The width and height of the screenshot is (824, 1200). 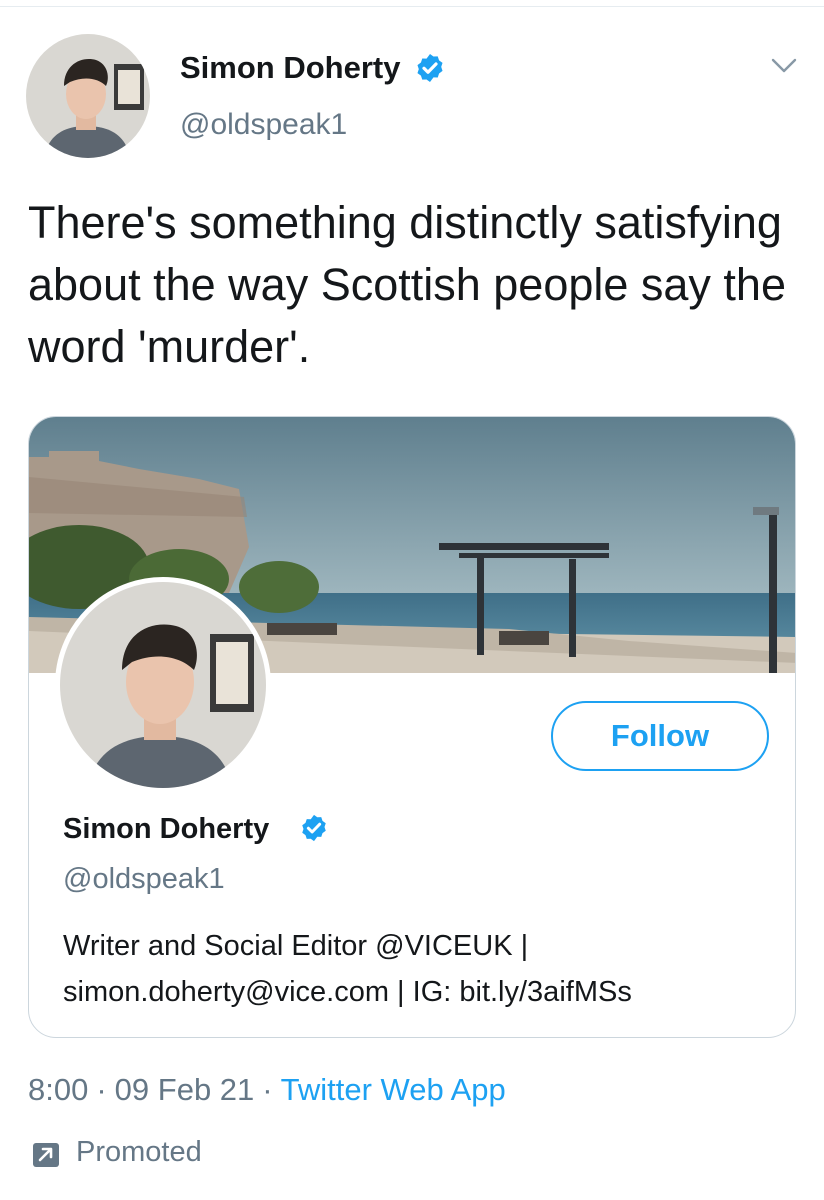 I want to click on tweet-meta: 8:00 · 09 Feb 21 · Twitter Web App, so click(x=267, y=1090).